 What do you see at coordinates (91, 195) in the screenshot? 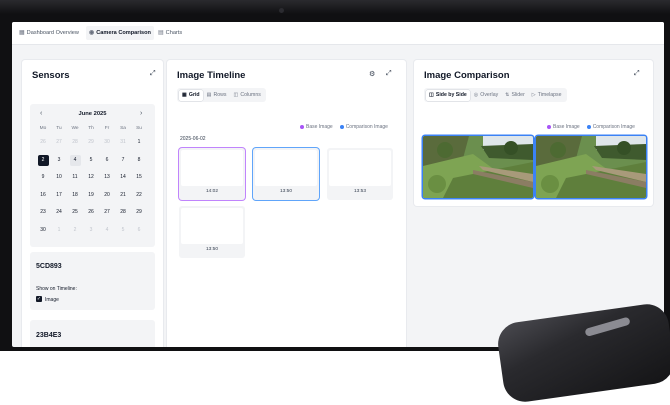
I see `calendar-day: 19` at bounding box center [91, 195].